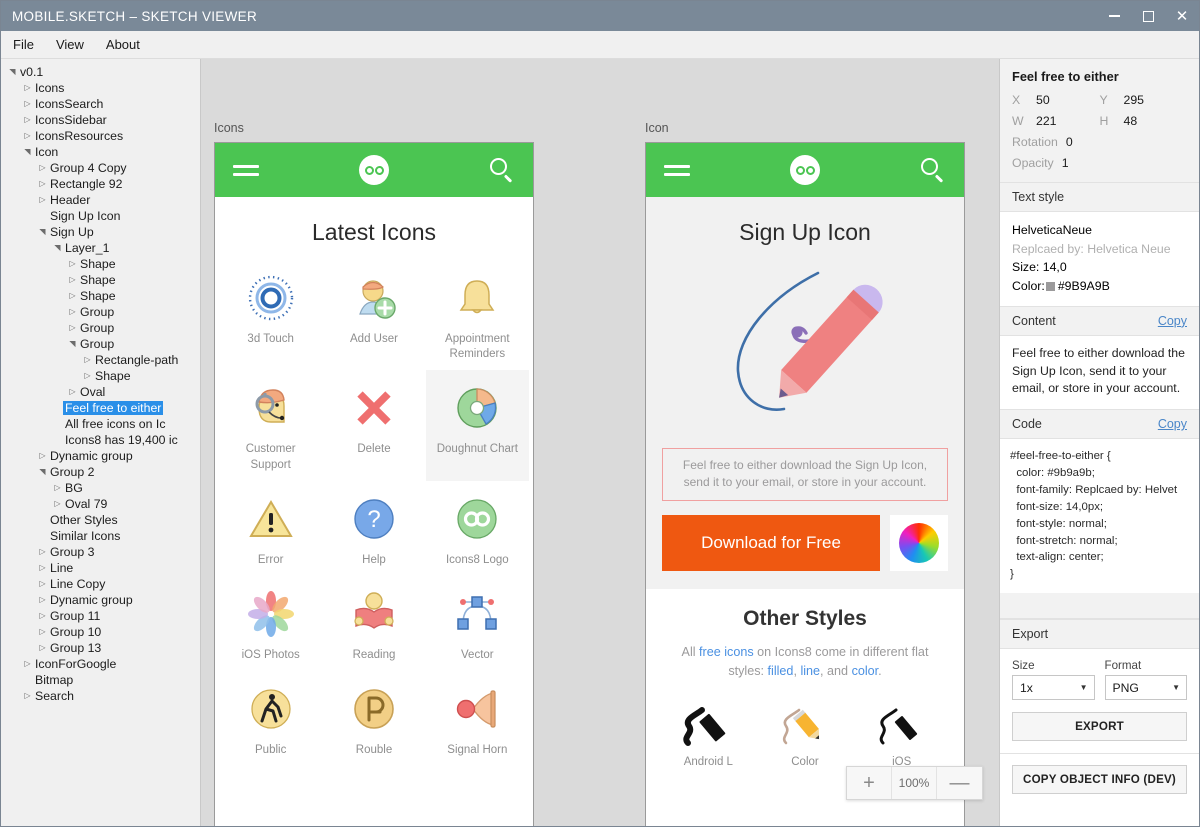  Describe the element at coordinates (919, 542) in the screenshot. I see `color-wheel-button` at that location.